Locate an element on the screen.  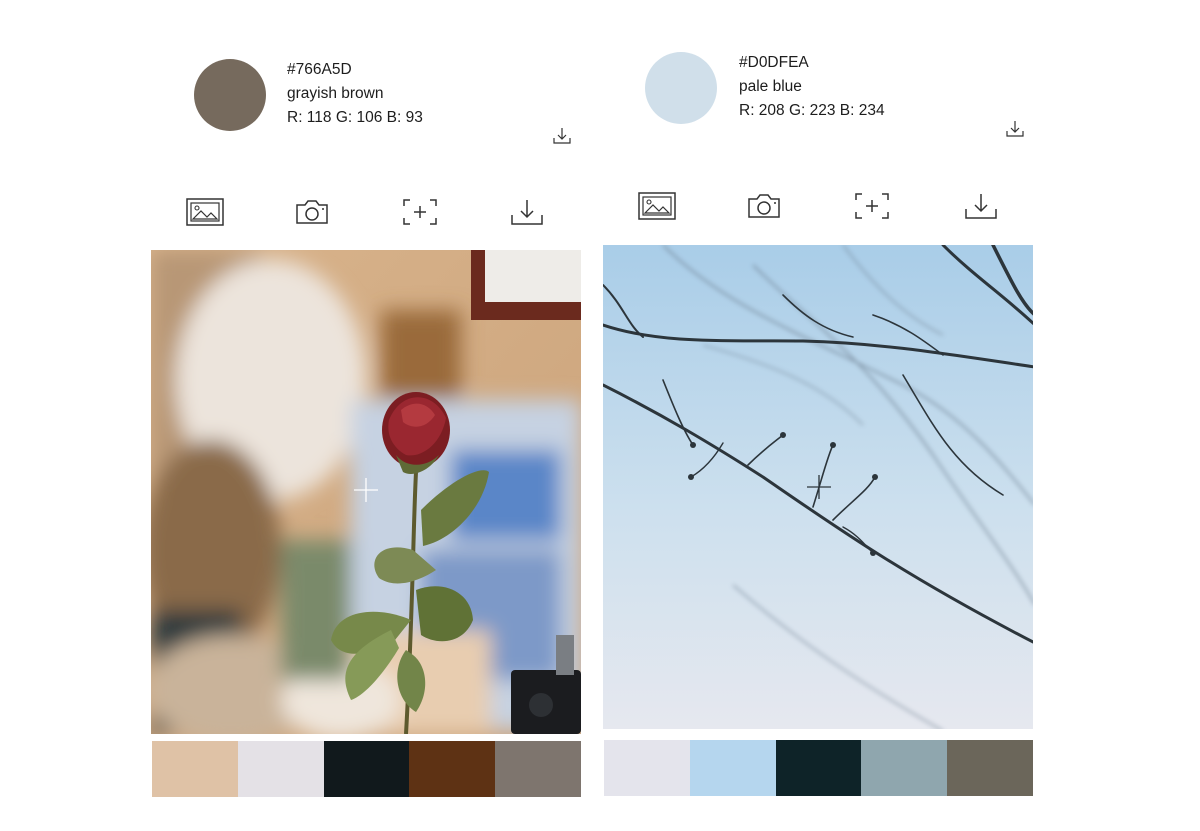
color-rgb: R: 118 G: 106 B: 93 is located at coordinates (355, 117).